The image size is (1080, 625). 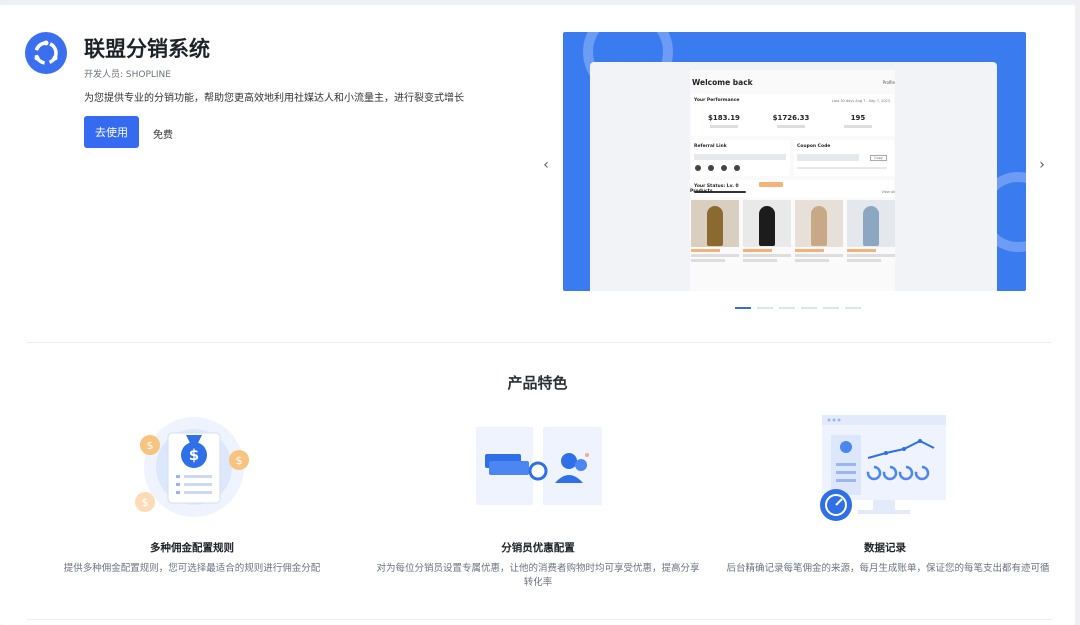 What do you see at coordinates (814, 146) in the screenshot?
I see `mock-coupon-title: Coupon Code` at bounding box center [814, 146].